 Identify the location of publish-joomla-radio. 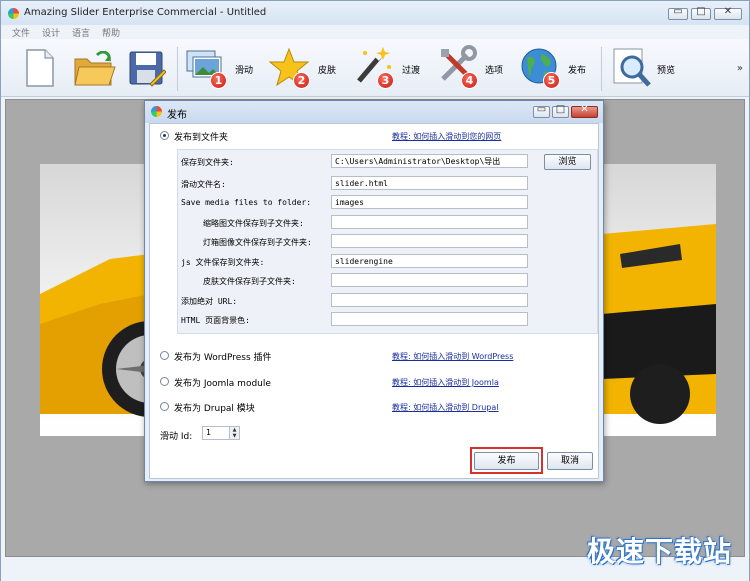
(164, 381).